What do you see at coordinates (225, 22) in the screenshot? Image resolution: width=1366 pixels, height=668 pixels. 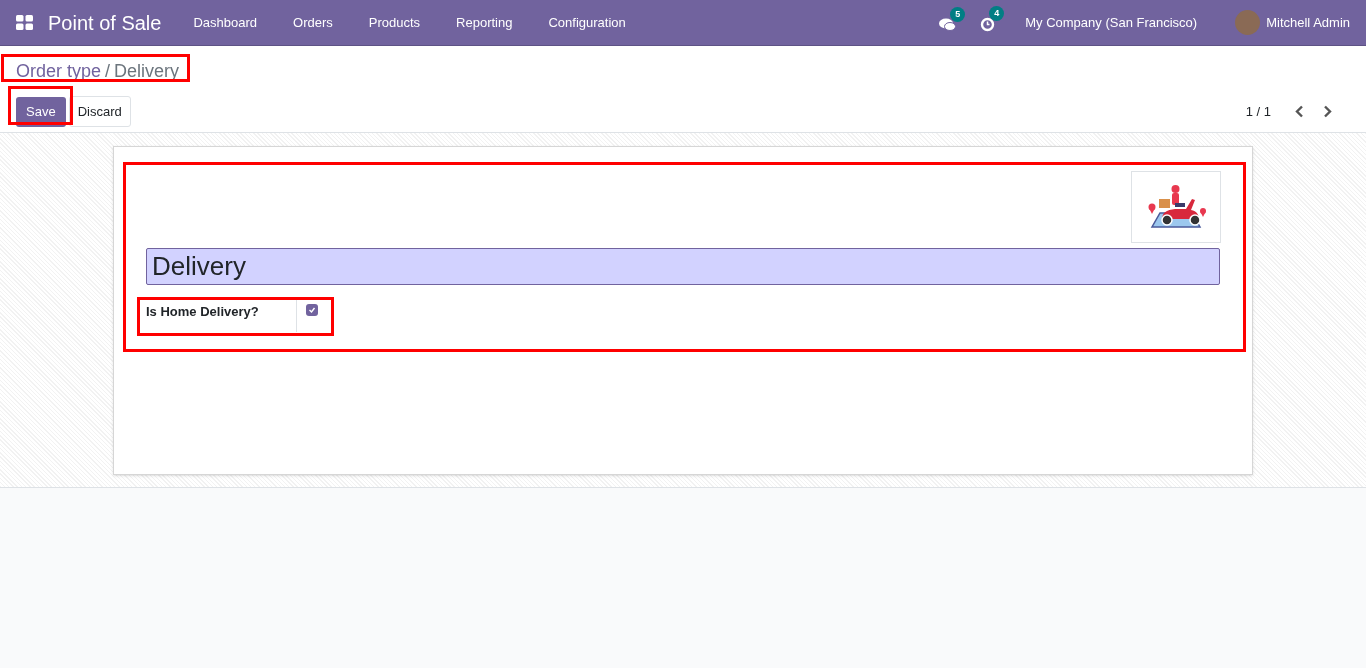 I see `menu-item: Dashboard` at bounding box center [225, 22].